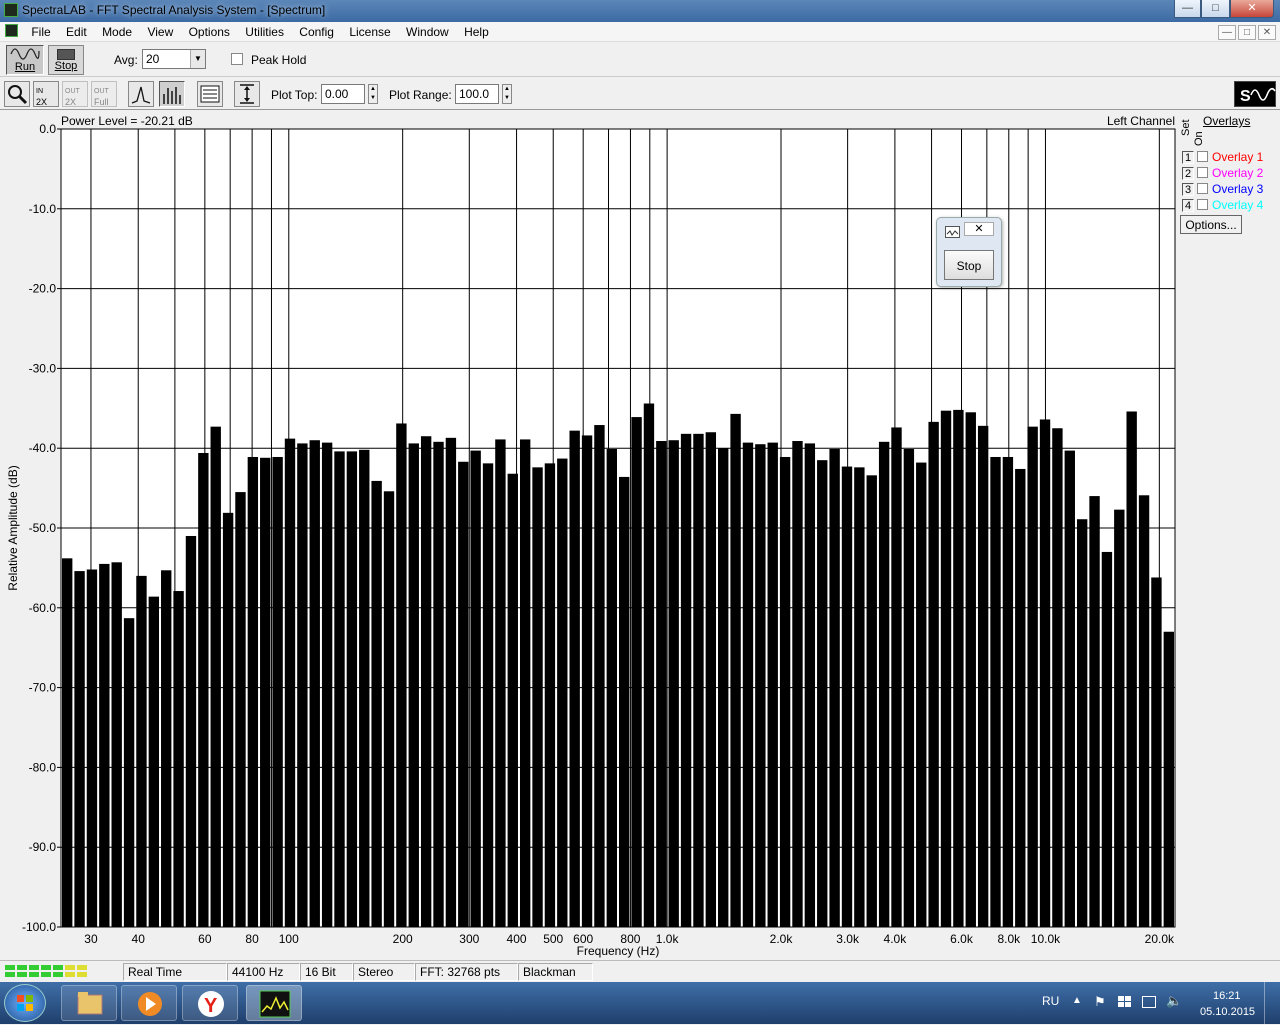 This screenshot has height=1025, width=1280. Describe the element at coordinates (160, 30) in the screenshot. I see `menu-view: View` at that location.